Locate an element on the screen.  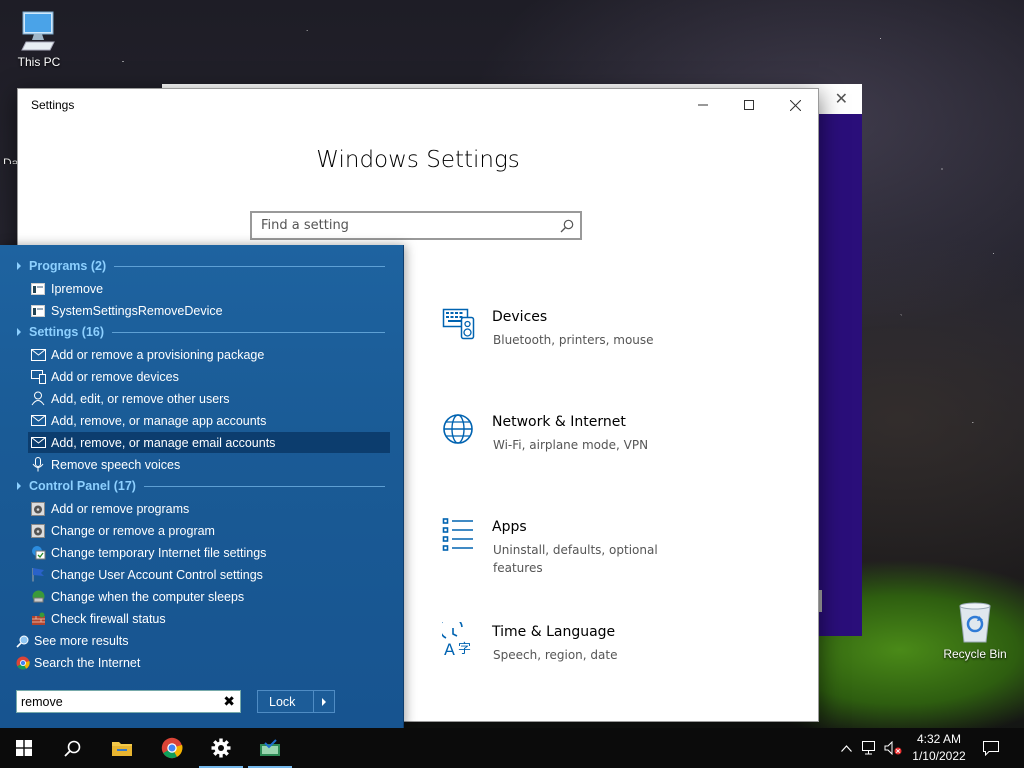
desktop-icon-this-pc: This PC is located at coordinates (39, 39).